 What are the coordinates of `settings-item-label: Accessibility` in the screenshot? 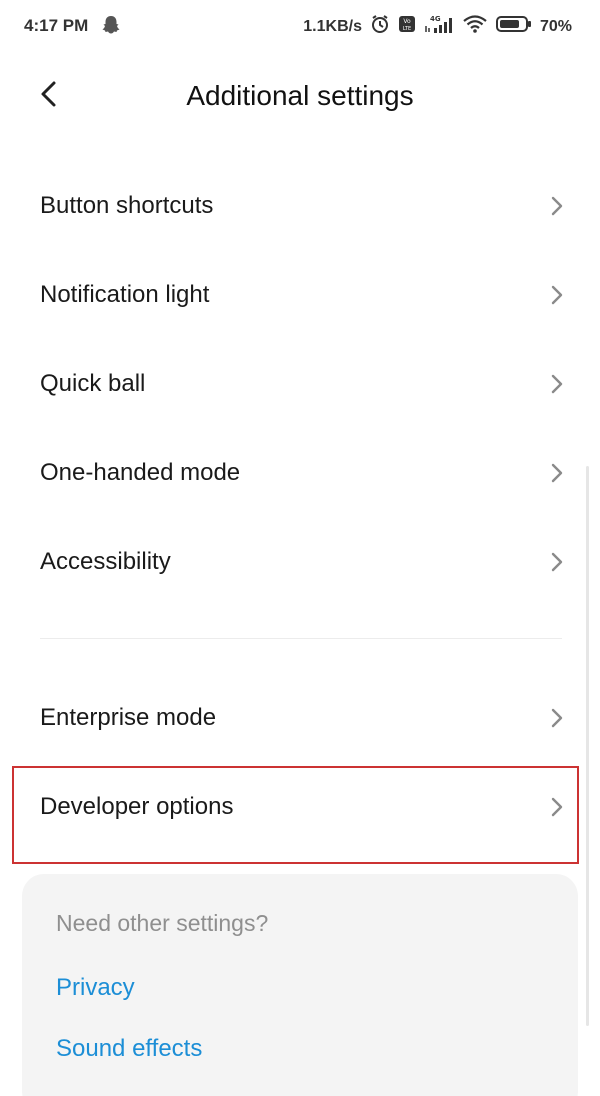 It's located at (105, 561).